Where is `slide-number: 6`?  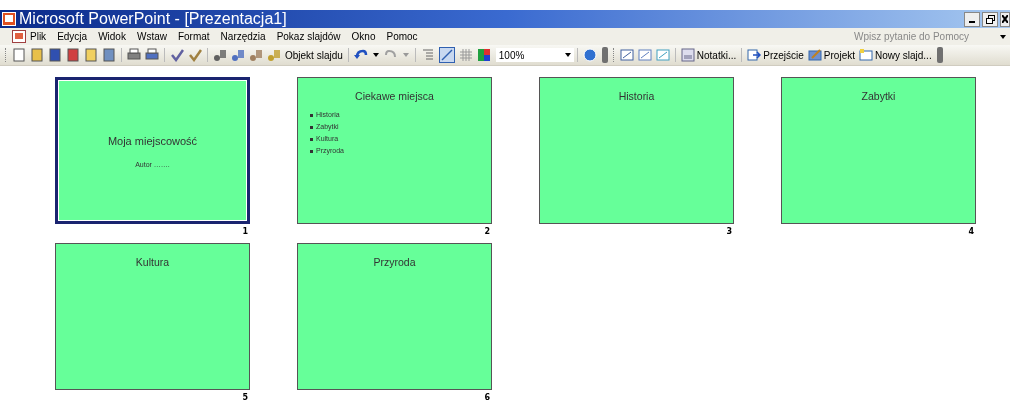
slide-number: 6 is located at coordinates (487, 398).